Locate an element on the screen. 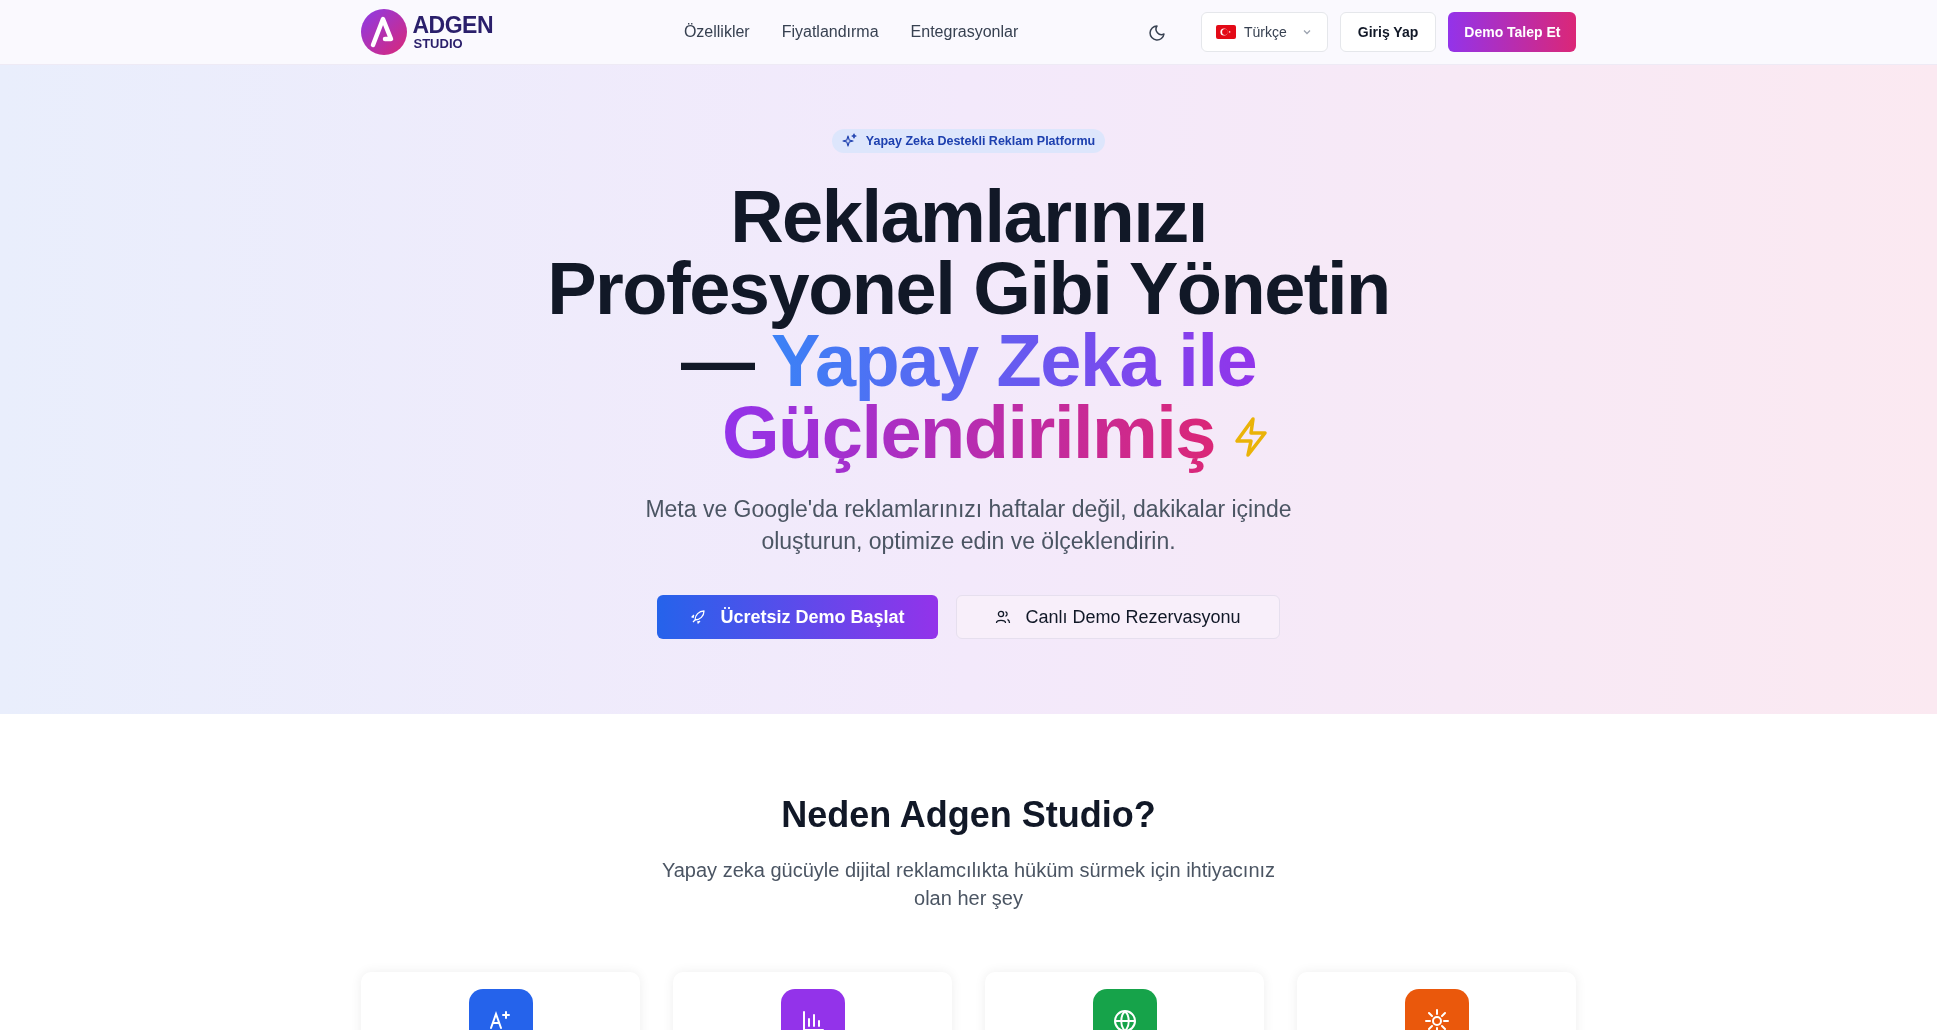 This screenshot has width=1937, height=1030. logo-subtitle: STUDIO is located at coordinates (438, 43).